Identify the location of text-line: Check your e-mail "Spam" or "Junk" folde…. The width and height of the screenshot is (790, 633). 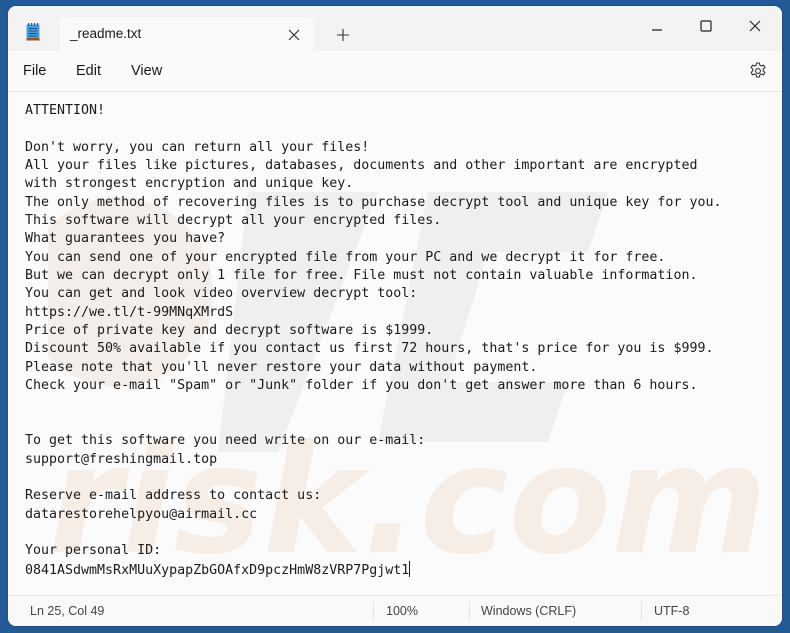
(361, 386).